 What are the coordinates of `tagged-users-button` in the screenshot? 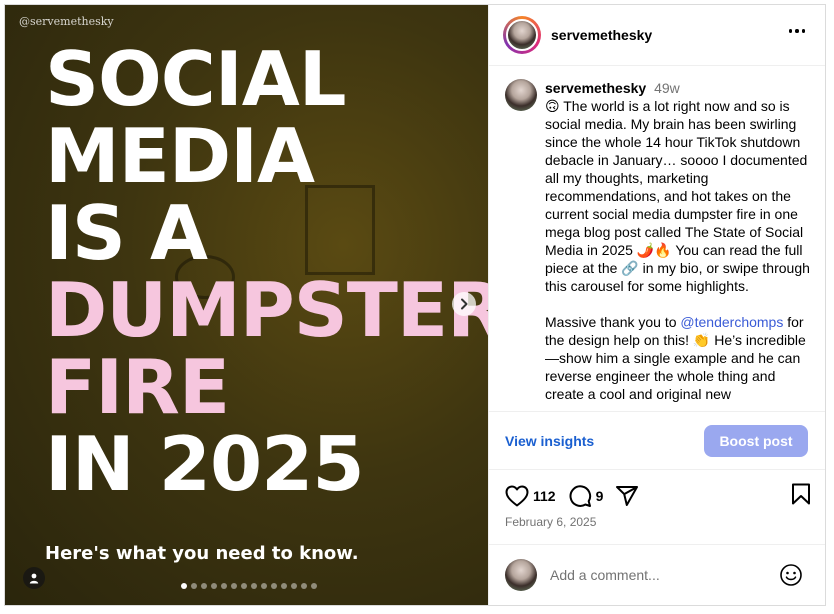 It's located at (34, 578).